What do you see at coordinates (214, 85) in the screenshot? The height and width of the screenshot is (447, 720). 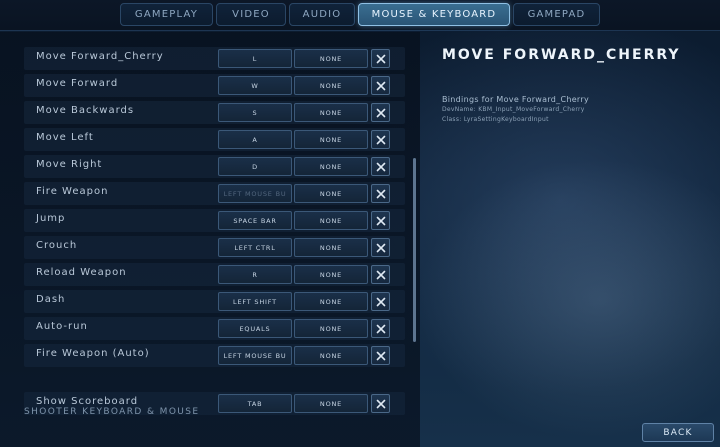 I see `binding-row: Move Forward W NONE` at bounding box center [214, 85].